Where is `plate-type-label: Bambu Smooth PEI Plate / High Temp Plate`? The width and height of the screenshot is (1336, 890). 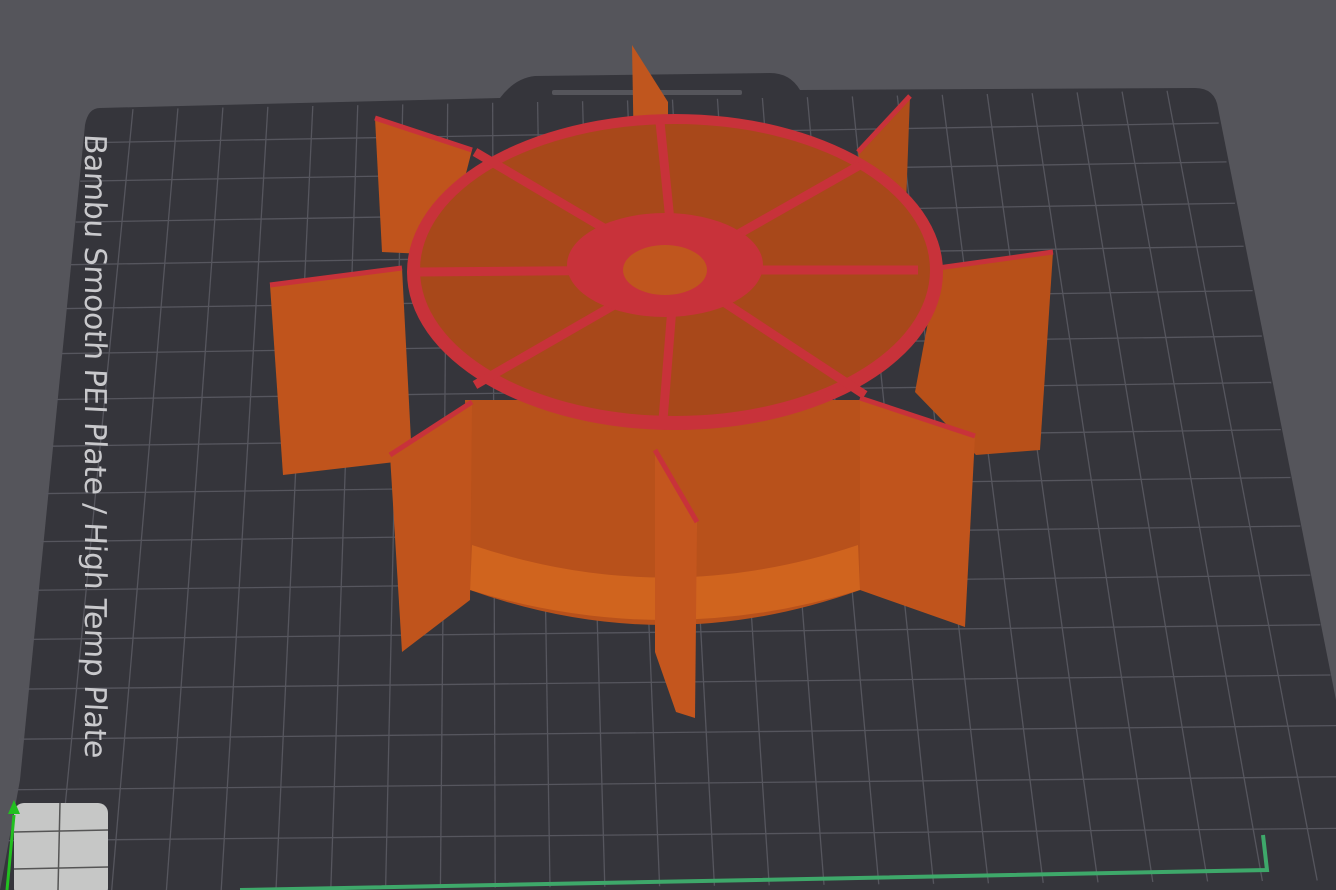 plate-type-label: Bambu Smooth PEI Plate / High Temp Plate is located at coordinates (94, 446).